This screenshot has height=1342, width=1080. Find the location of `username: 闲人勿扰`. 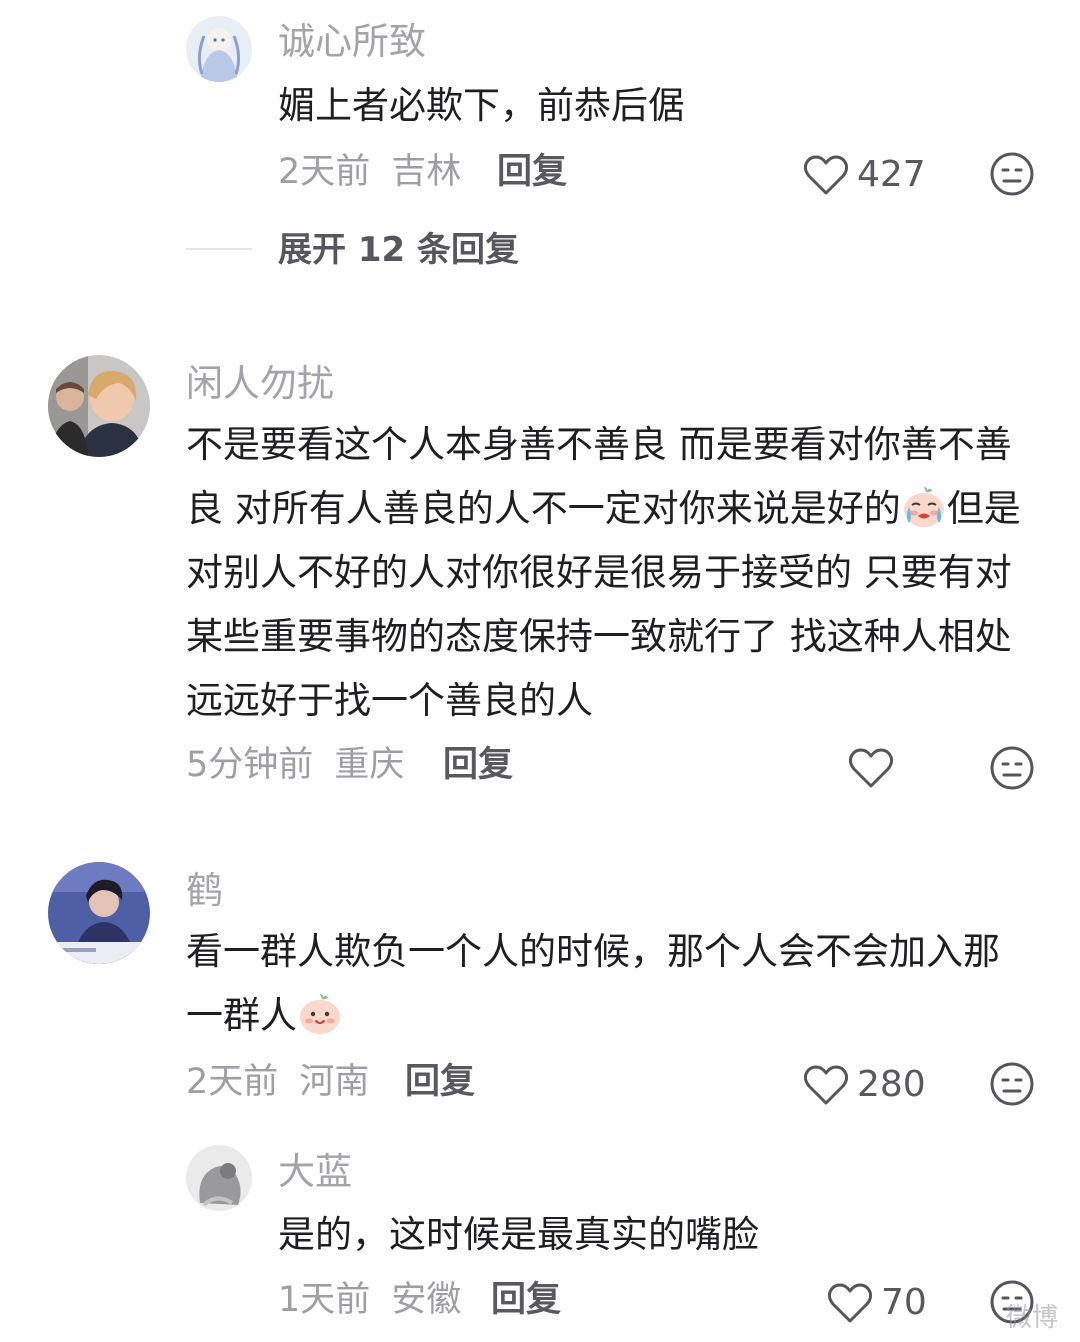

username: 闲人勿扰 is located at coordinates (260, 384).